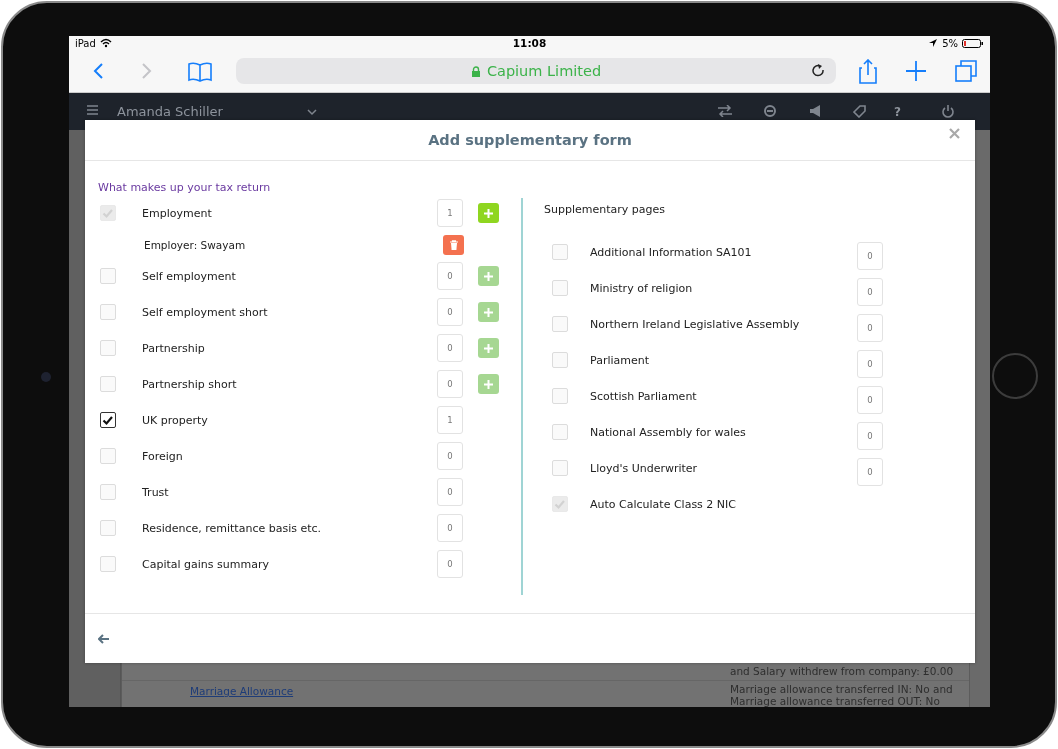 The image size is (1058, 749). What do you see at coordinates (544, 71) in the screenshot?
I see `site-address: Capium Limited` at bounding box center [544, 71].